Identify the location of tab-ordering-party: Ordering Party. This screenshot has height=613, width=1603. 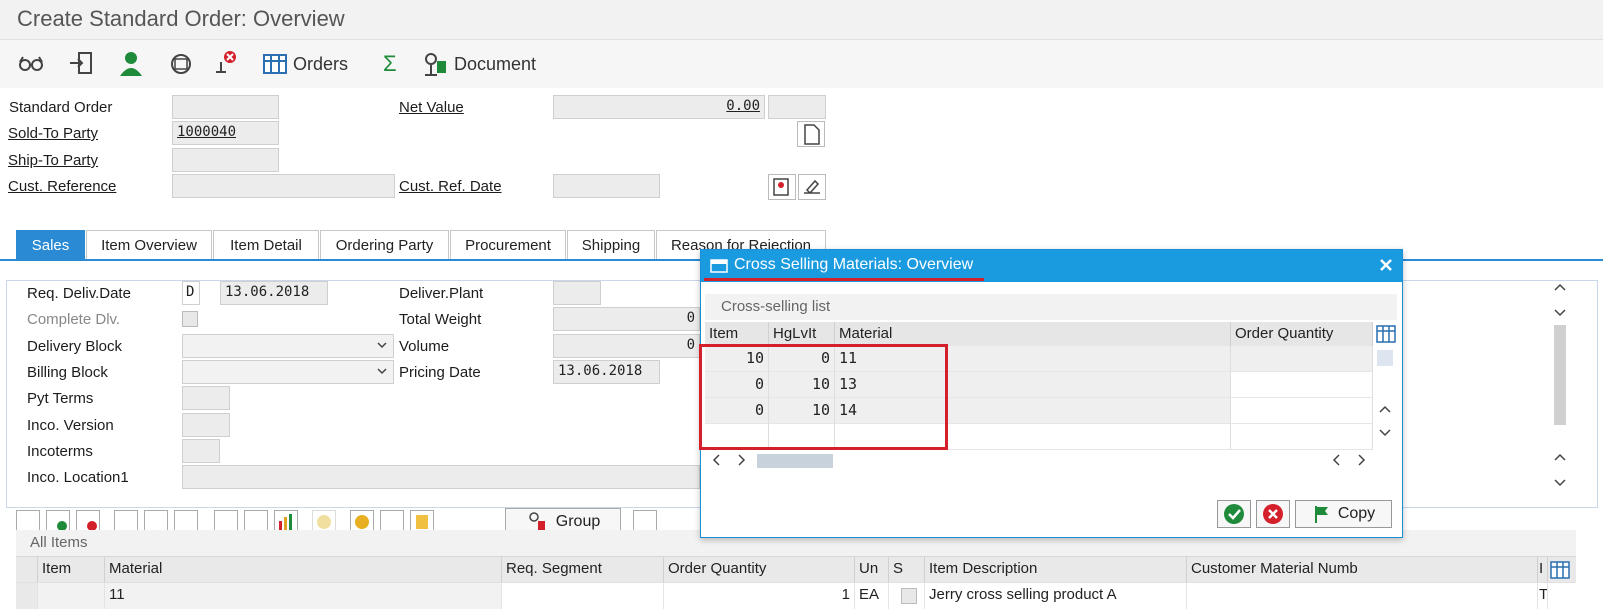
(384, 244).